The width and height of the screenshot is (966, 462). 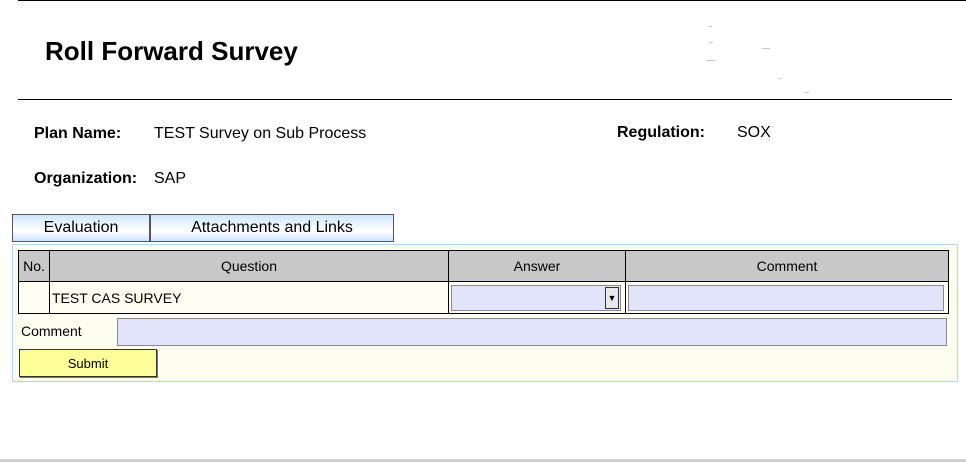 I want to click on tab-bar: Evaluation Attachments and Links, so click(x=203, y=229).